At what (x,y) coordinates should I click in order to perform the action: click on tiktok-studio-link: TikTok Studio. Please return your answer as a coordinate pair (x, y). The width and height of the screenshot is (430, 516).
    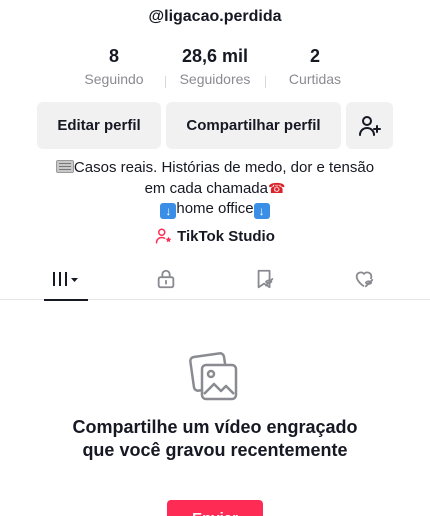
    Looking at the image, I should click on (215, 236).